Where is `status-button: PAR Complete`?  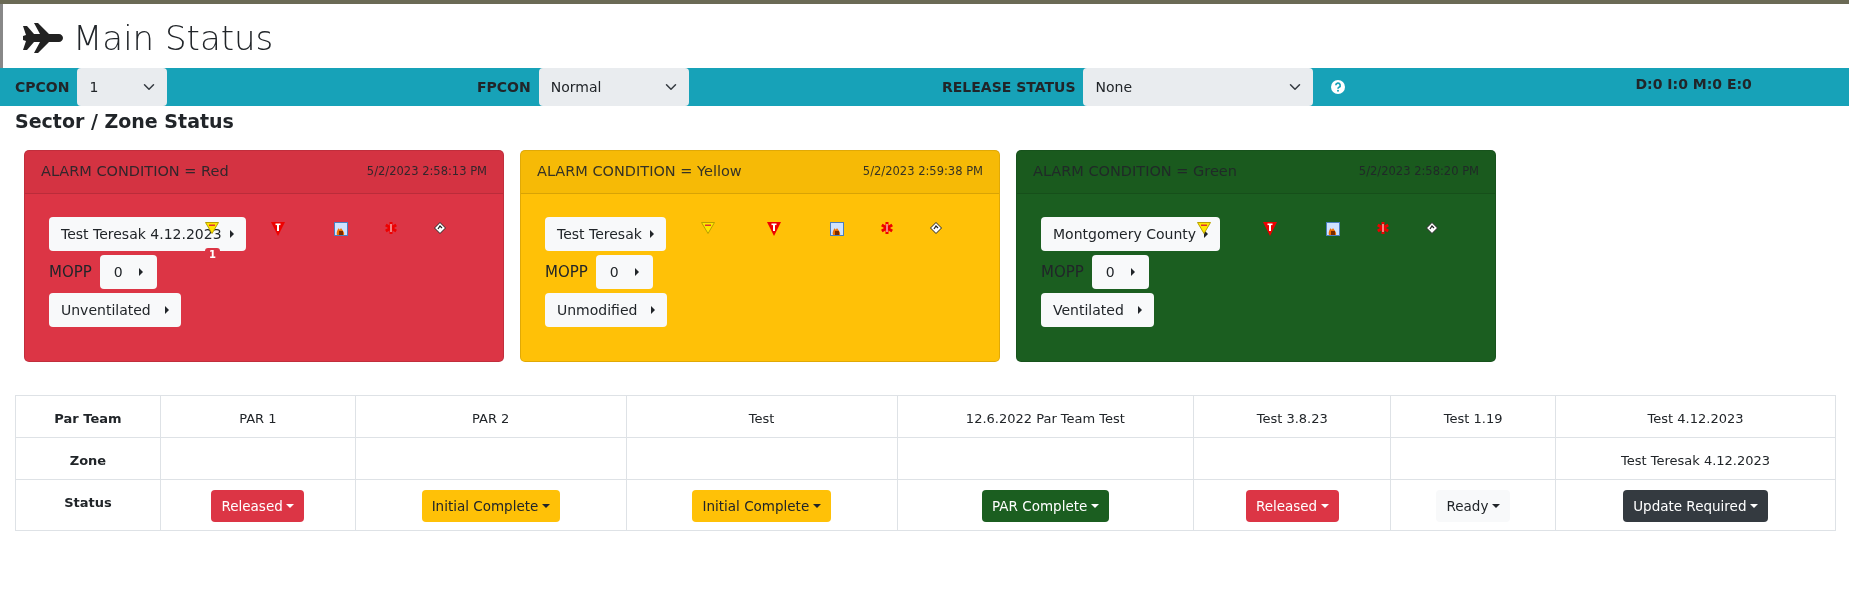
status-button: PAR Complete is located at coordinates (1045, 506).